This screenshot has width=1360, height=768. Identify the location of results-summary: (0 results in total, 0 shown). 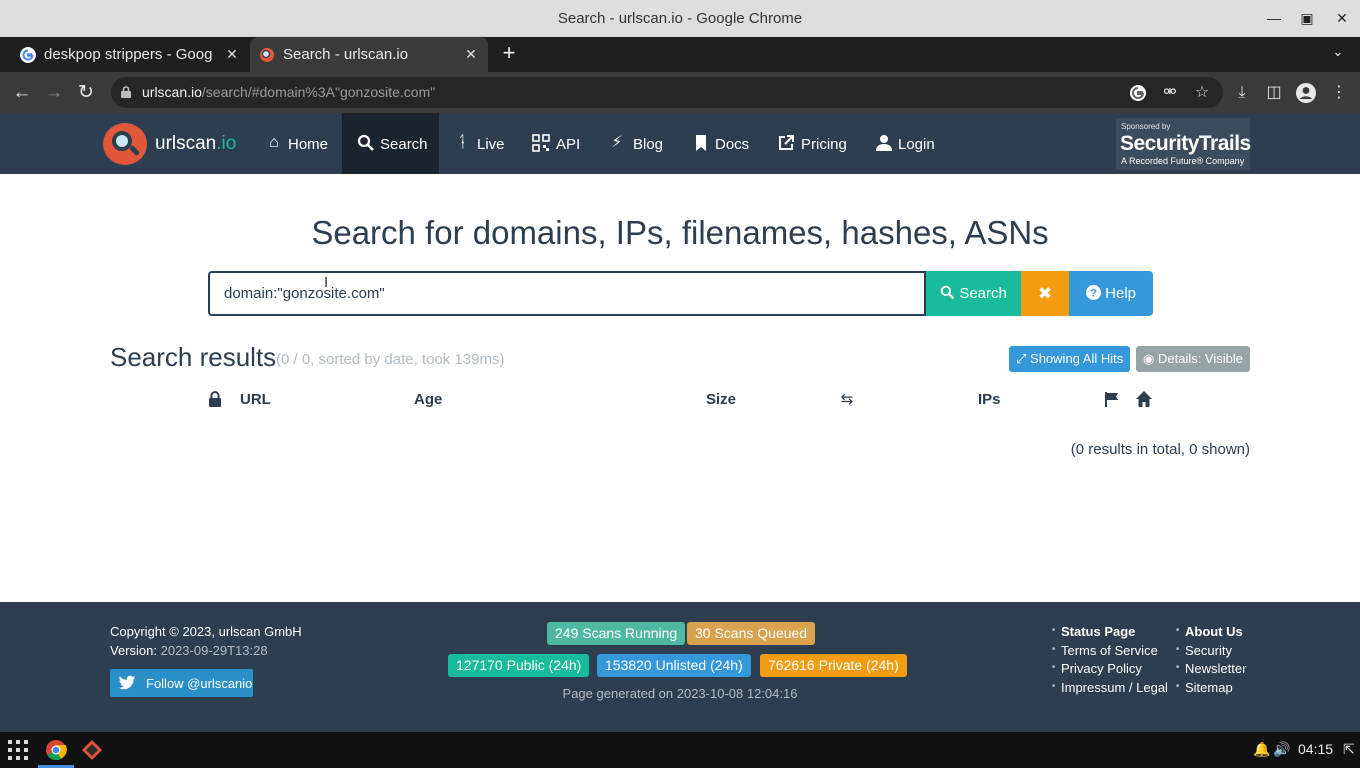
(1160, 449).